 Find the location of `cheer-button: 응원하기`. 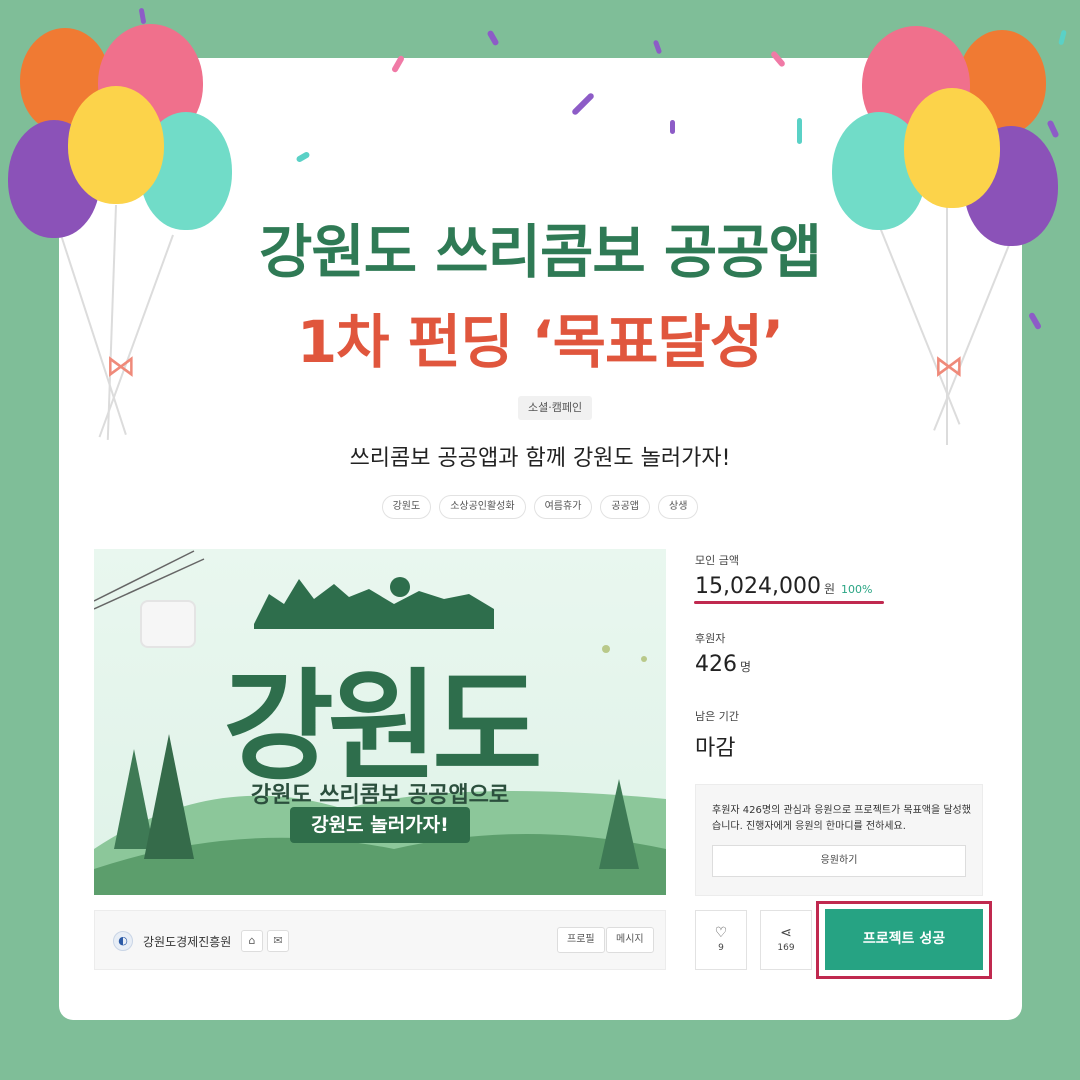

cheer-button: 응원하기 is located at coordinates (839, 861).